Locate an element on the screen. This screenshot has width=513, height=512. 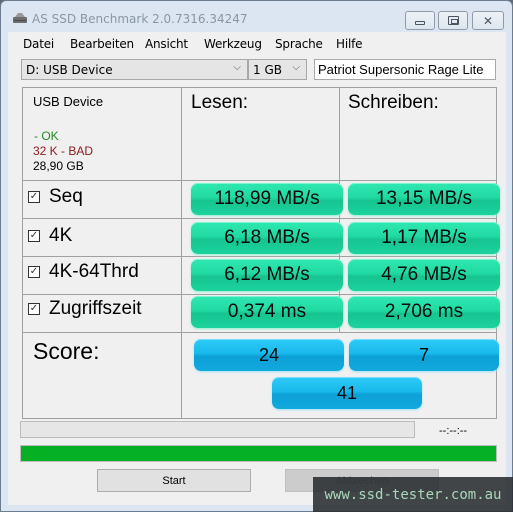
test-4k-64thrd: ✓ 4K-64Thrd is located at coordinates (83, 272).